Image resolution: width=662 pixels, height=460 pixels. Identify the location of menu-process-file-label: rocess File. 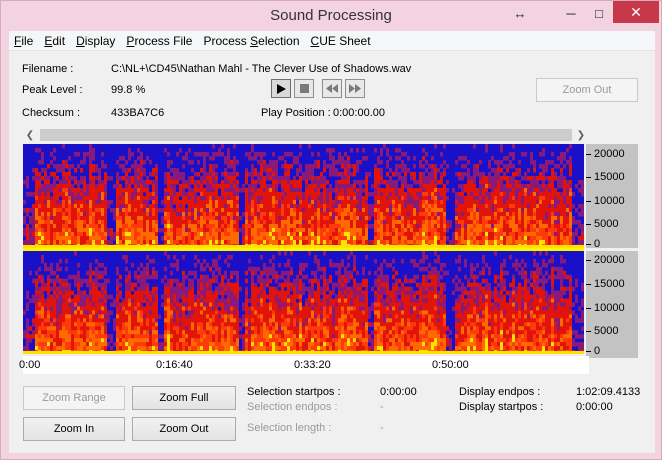
(163, 41).